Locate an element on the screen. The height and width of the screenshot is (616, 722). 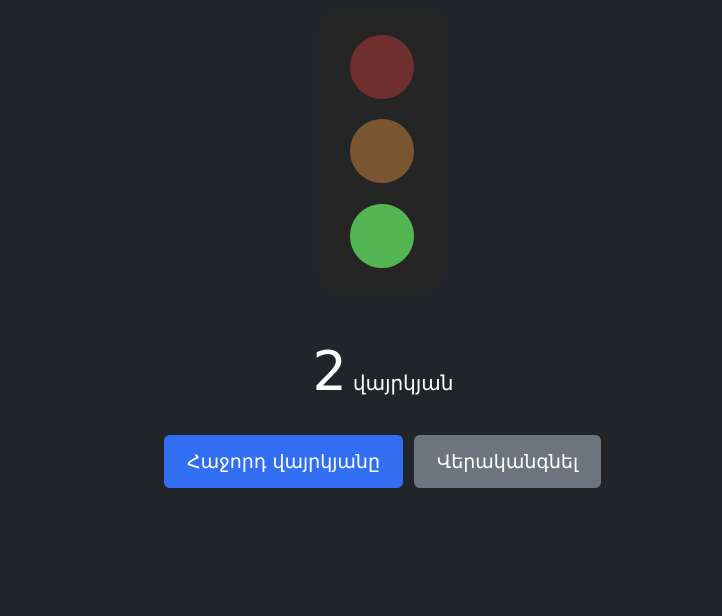
traffic-light is located at coordinates (382, 151).